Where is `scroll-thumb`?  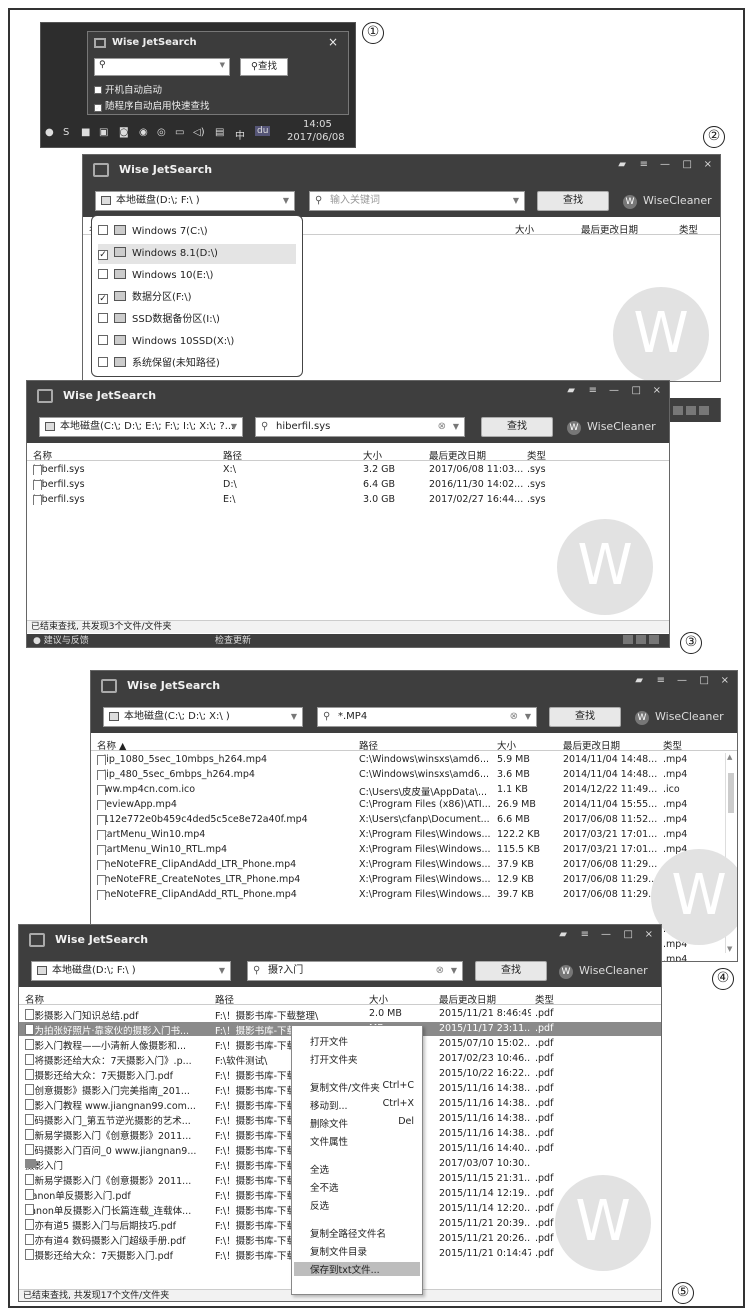
scroll-thumb is located at coordinates (731, 793).